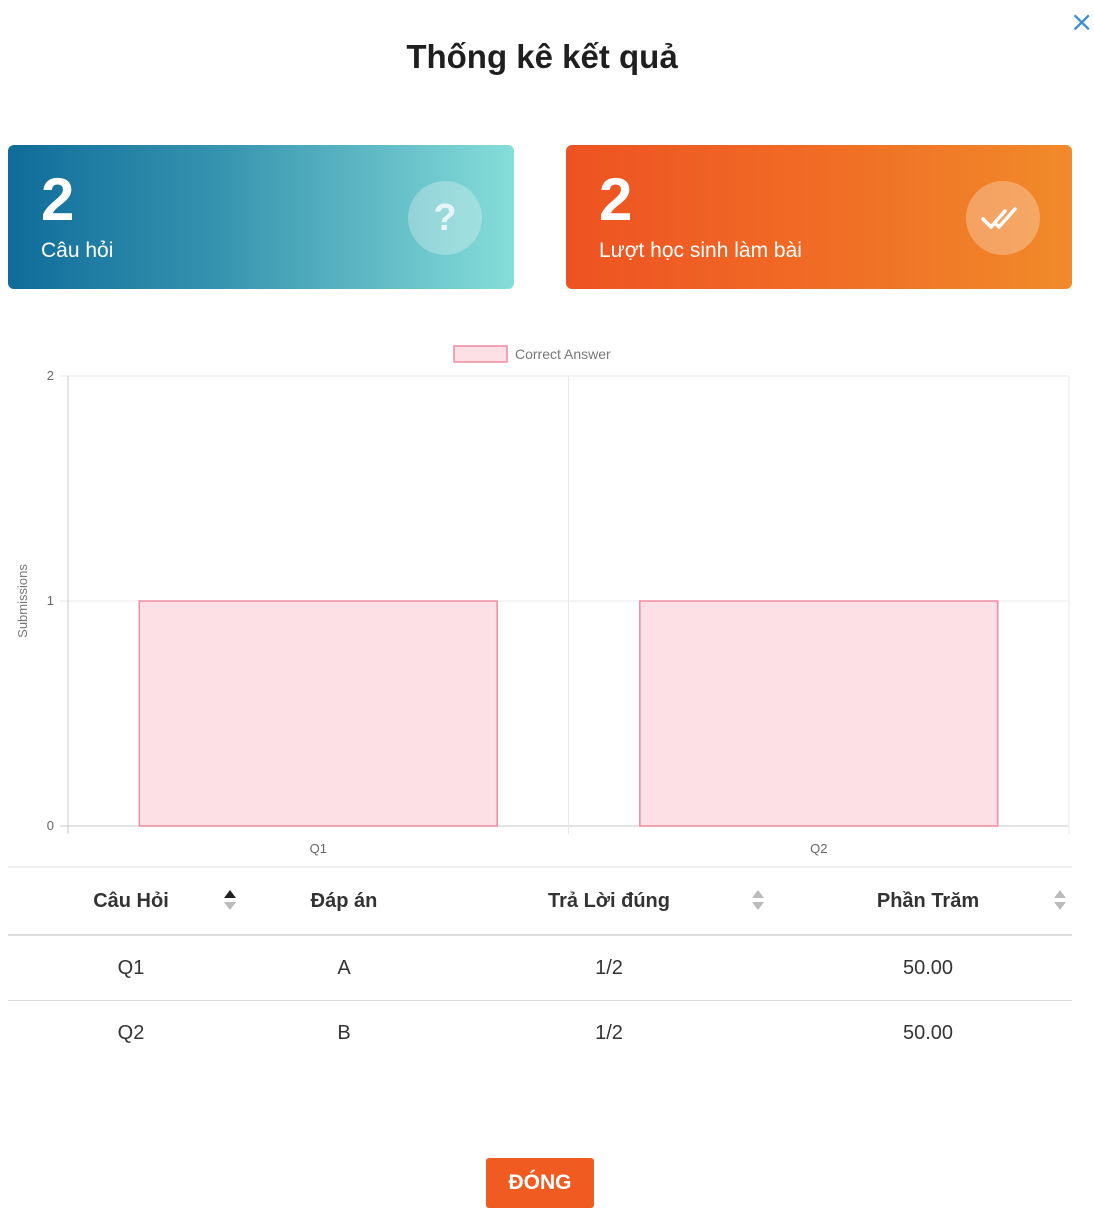 This screenshot has height=1208, width=1094. Describe the element at coordinates (818, 848) in the screenshot. I see `x-tick-label: Q2` at that location.